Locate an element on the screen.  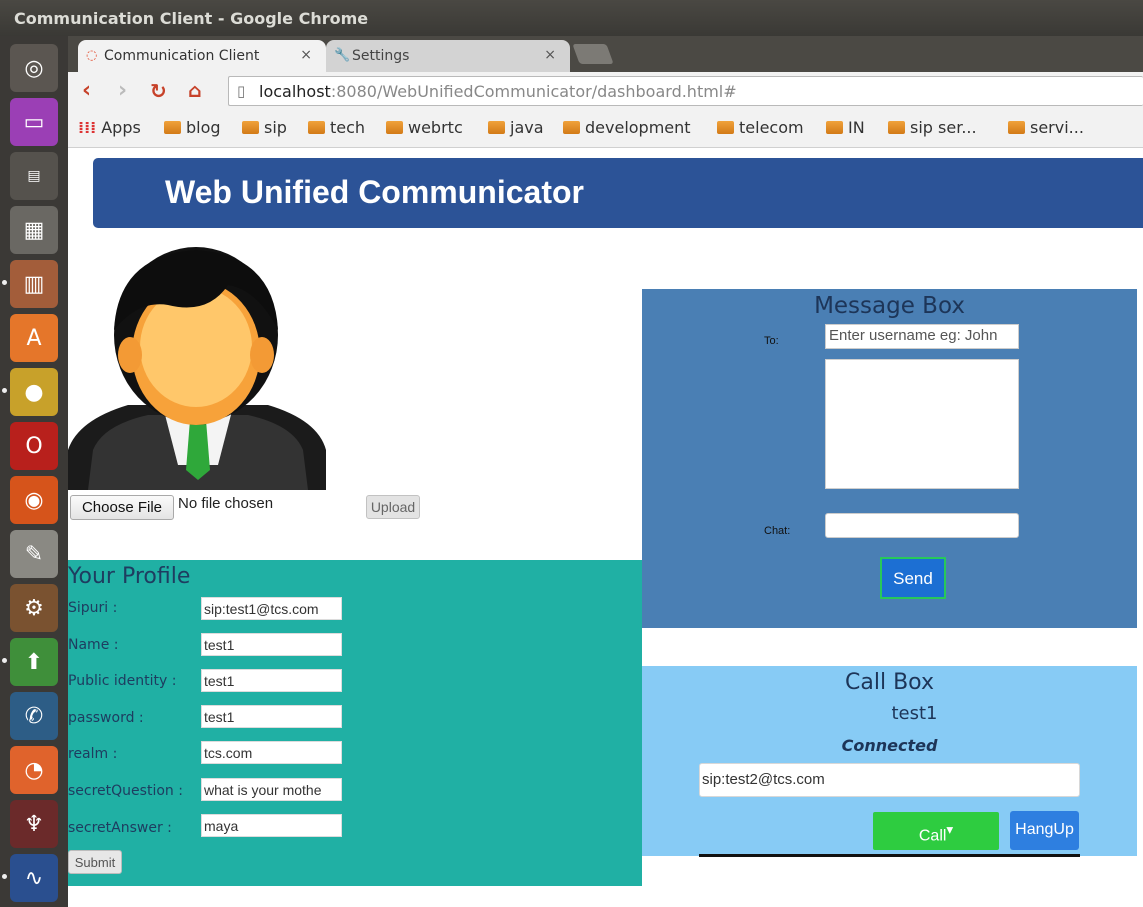
wine-icon: ♆ is located at coordinates (34, 824).